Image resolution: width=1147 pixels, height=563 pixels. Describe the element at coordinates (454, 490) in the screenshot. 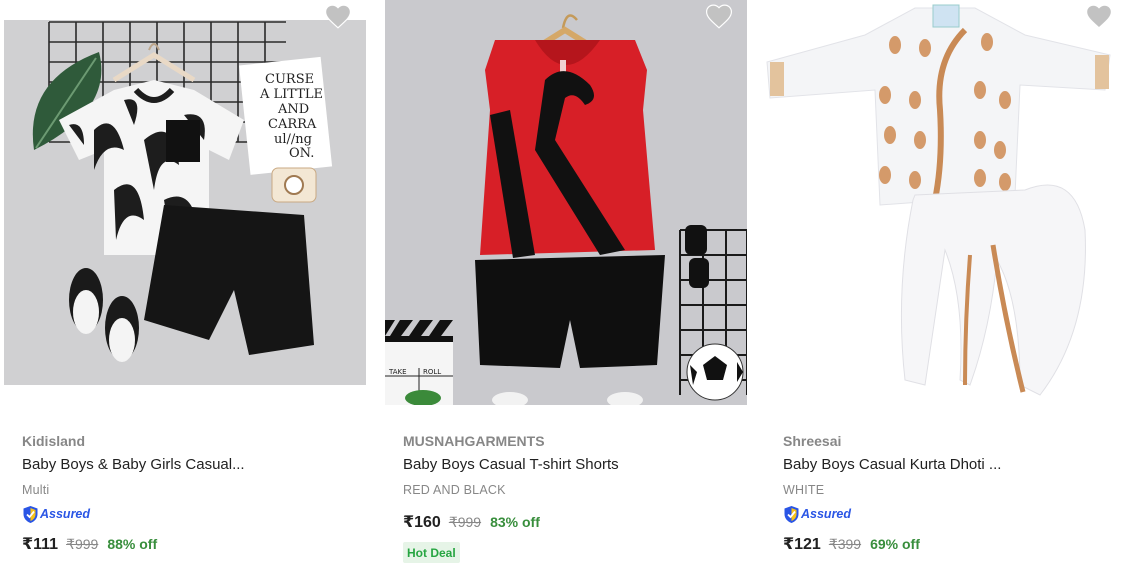

I see `product-color: RED AND BLACK` at that location.